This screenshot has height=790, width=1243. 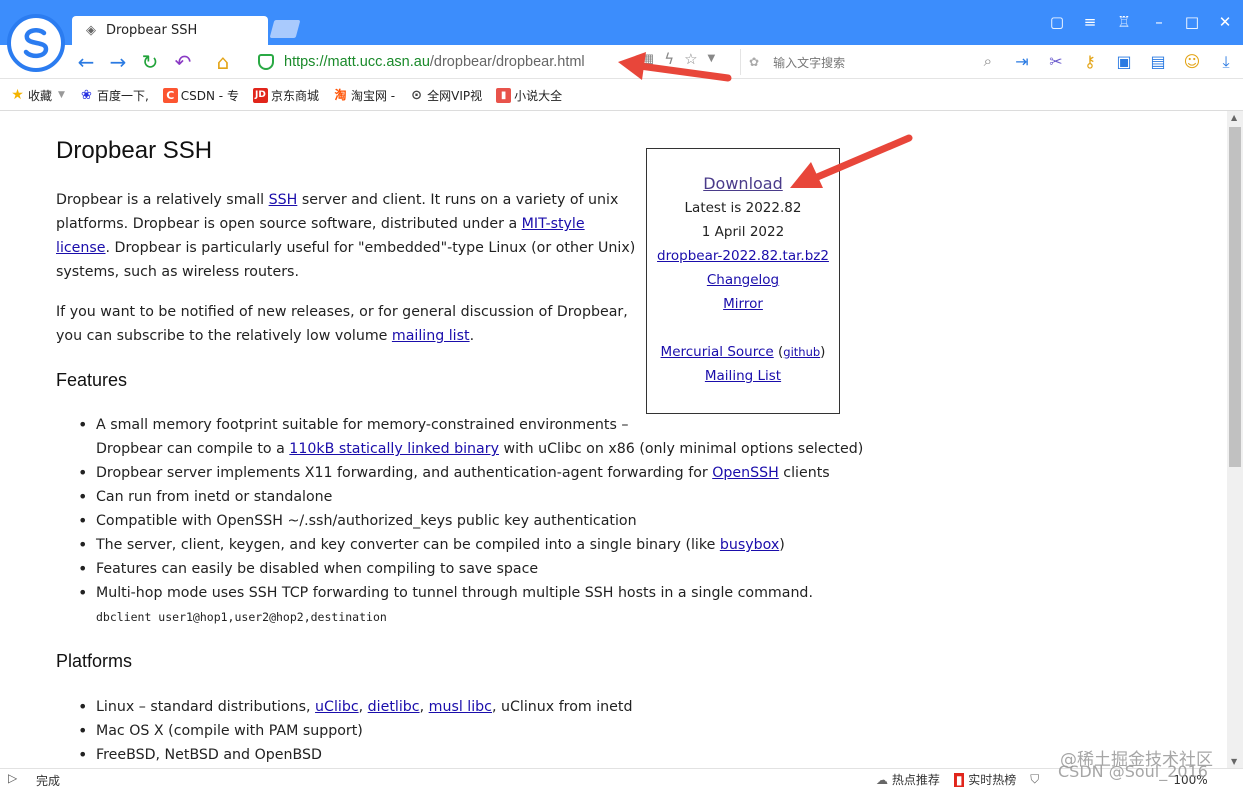 I want to click on realtime-hot-item: ▮ 实时热榜, so click(x=984, y=779).